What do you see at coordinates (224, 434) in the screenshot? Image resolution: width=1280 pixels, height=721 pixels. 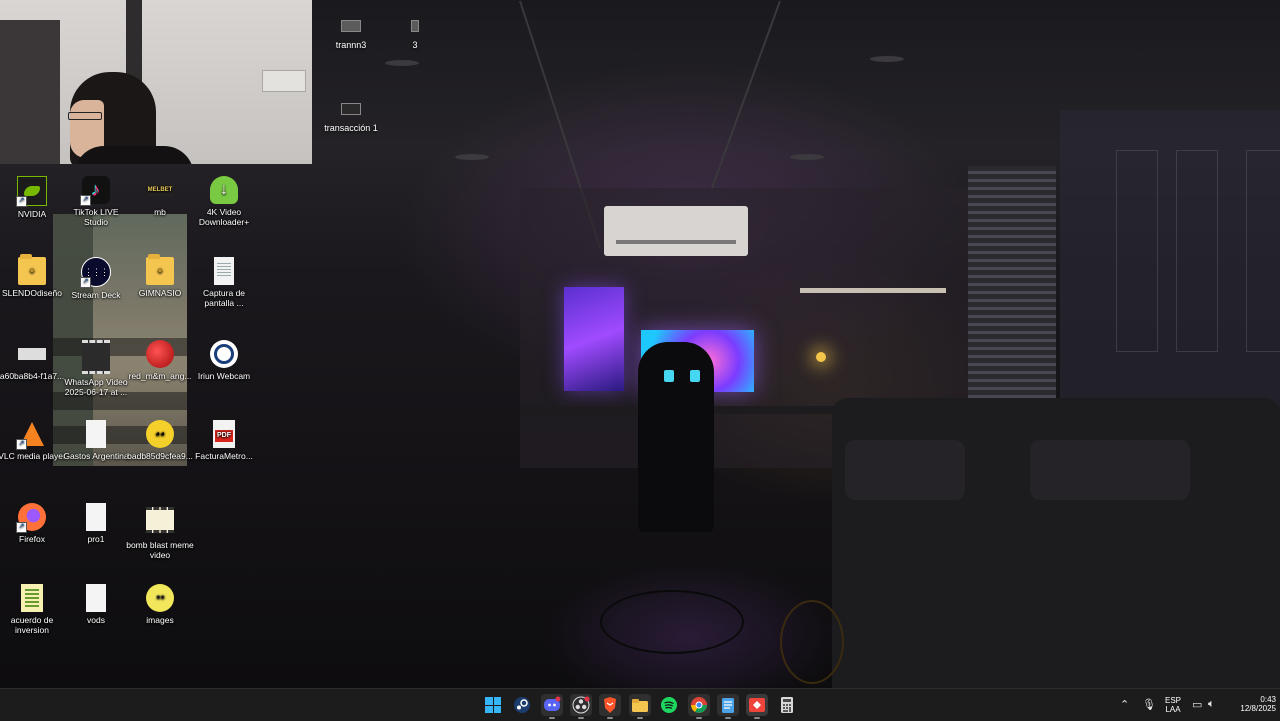 I see `pdf-icon` at bounding box center [224, 434].